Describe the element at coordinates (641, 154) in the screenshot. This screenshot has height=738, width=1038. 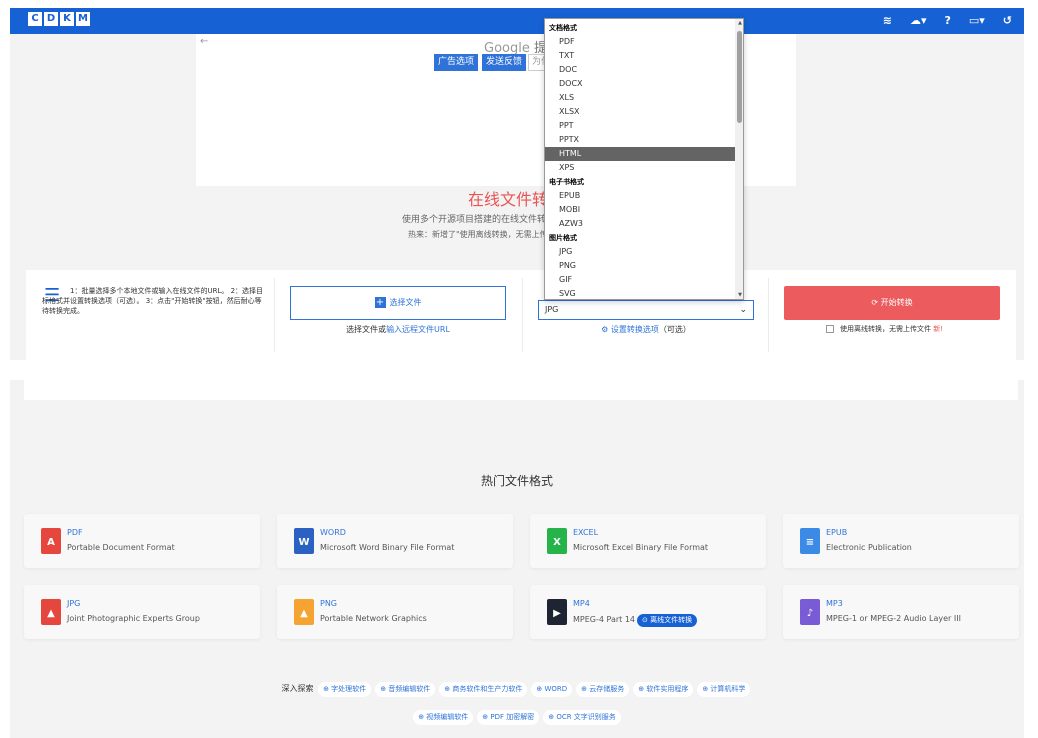
I see `dropdown-option-html: HTML` at that location.